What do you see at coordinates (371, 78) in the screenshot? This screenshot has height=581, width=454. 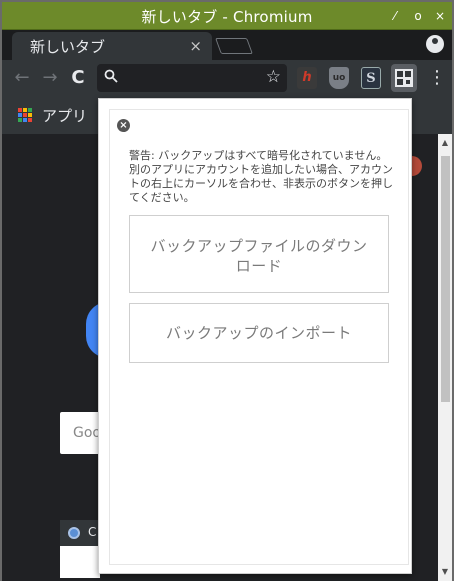 I see `s-extension-icon: S` at bounding box center [371, 78].